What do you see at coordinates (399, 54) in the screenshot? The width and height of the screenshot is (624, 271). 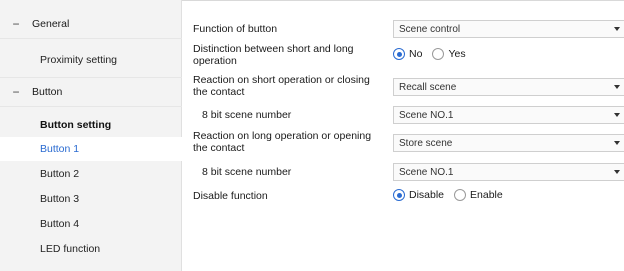 I see `radio-no` at bounding box center [399, 54].